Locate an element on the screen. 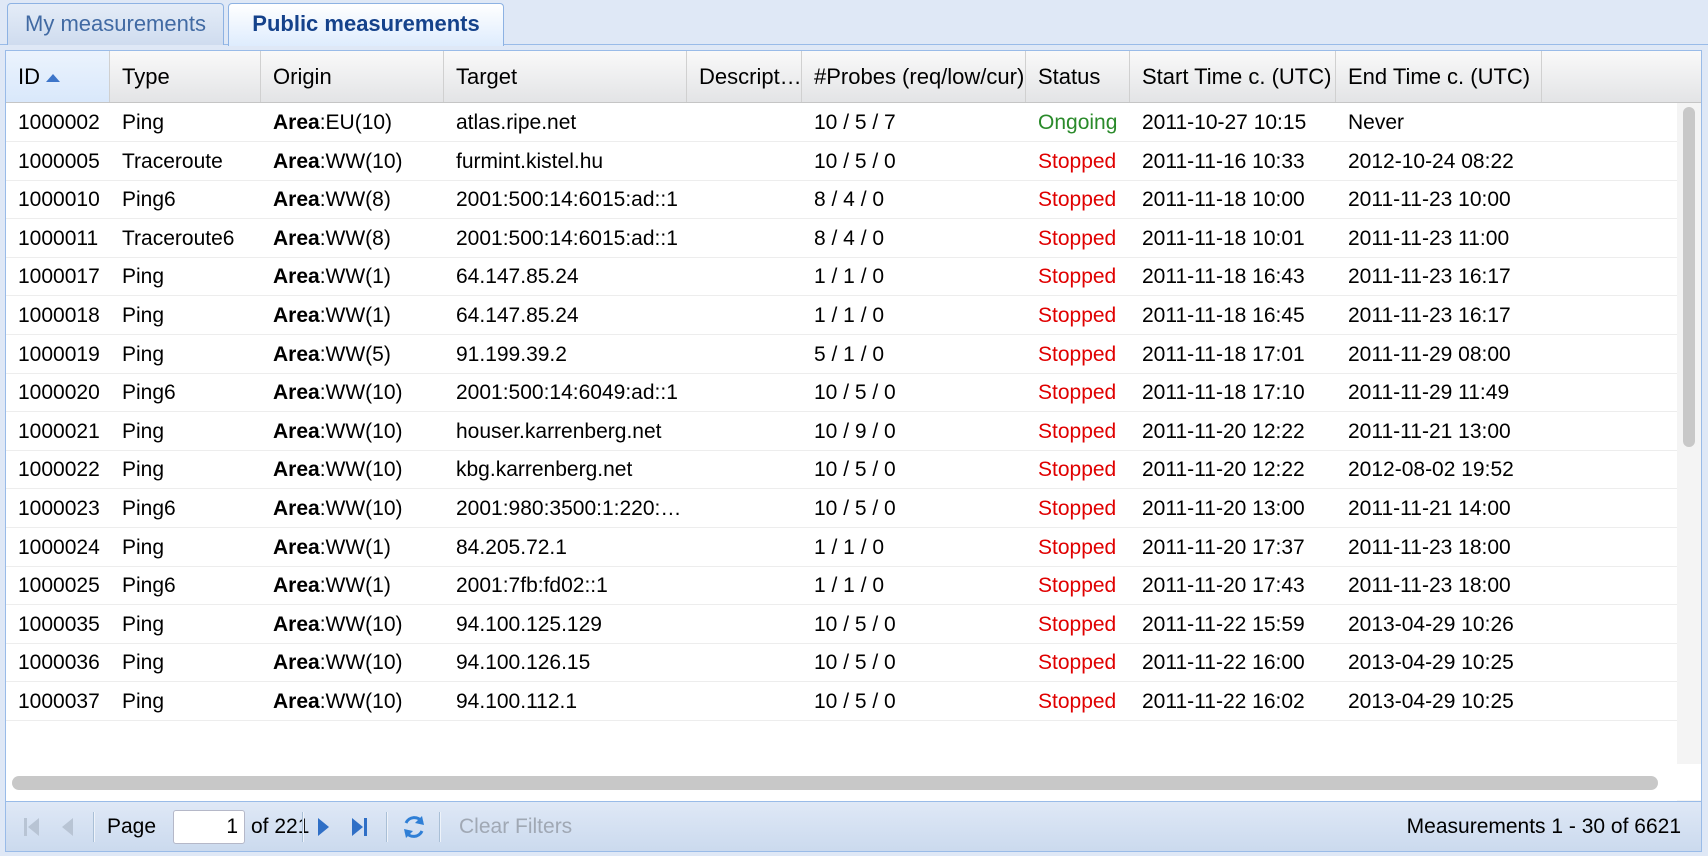  page-label: Page is located at coordinates (132, 826).